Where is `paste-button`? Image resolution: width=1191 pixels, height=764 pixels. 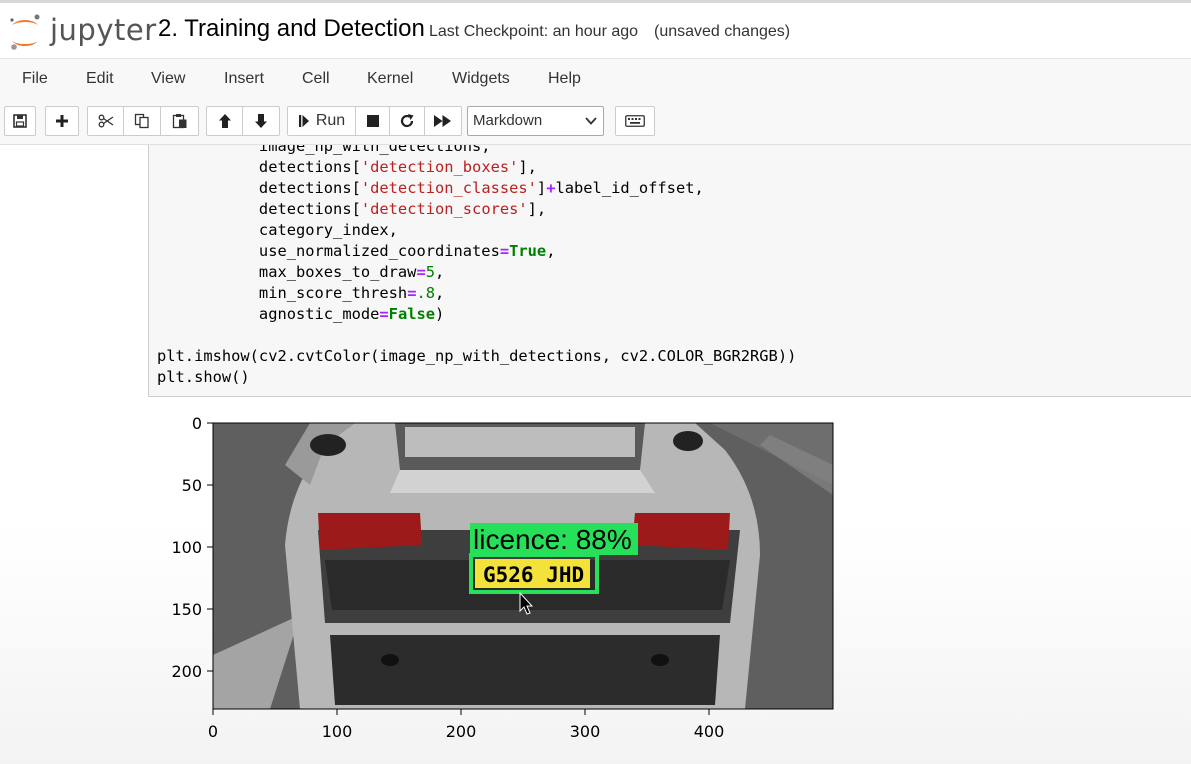 paste-button is located at coordinates (180, 121).